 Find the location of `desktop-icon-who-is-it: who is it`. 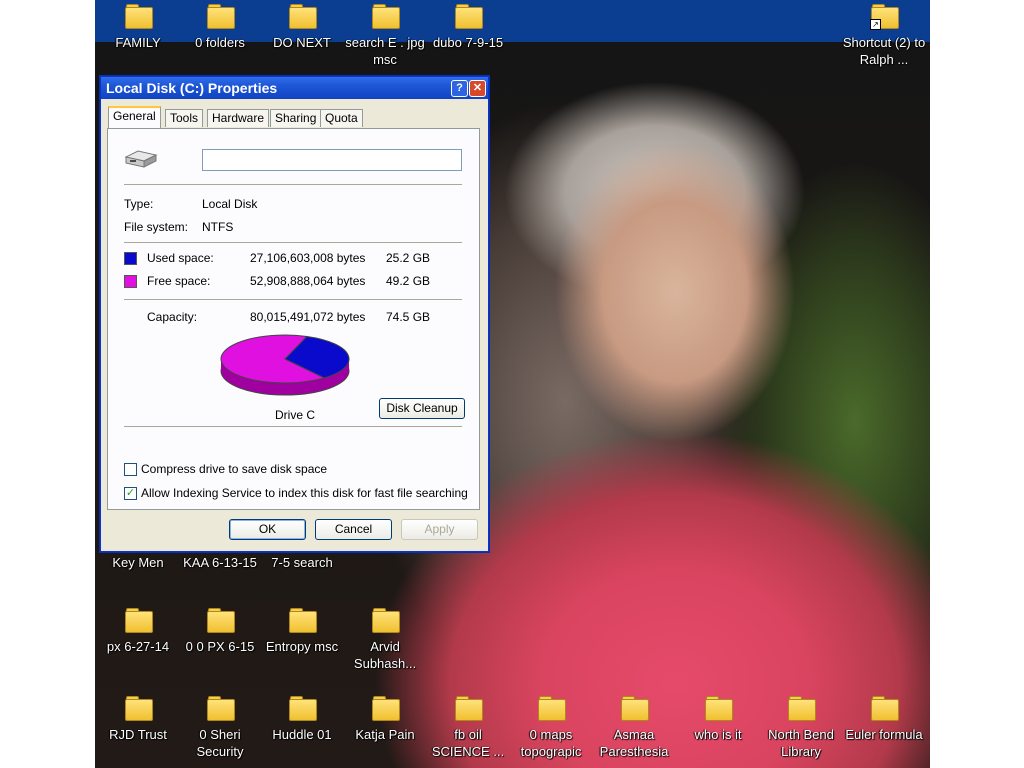

desktop-icon-who-is-it: who is it is located at coordinates (718, 717).